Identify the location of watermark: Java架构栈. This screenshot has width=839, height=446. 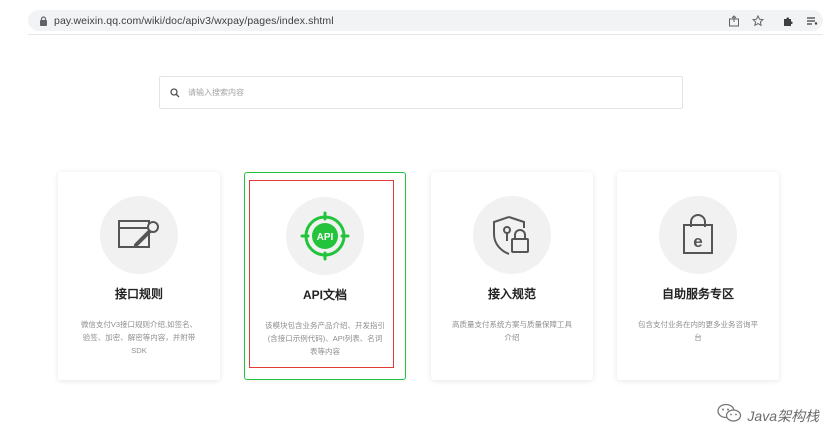
(768, 415).